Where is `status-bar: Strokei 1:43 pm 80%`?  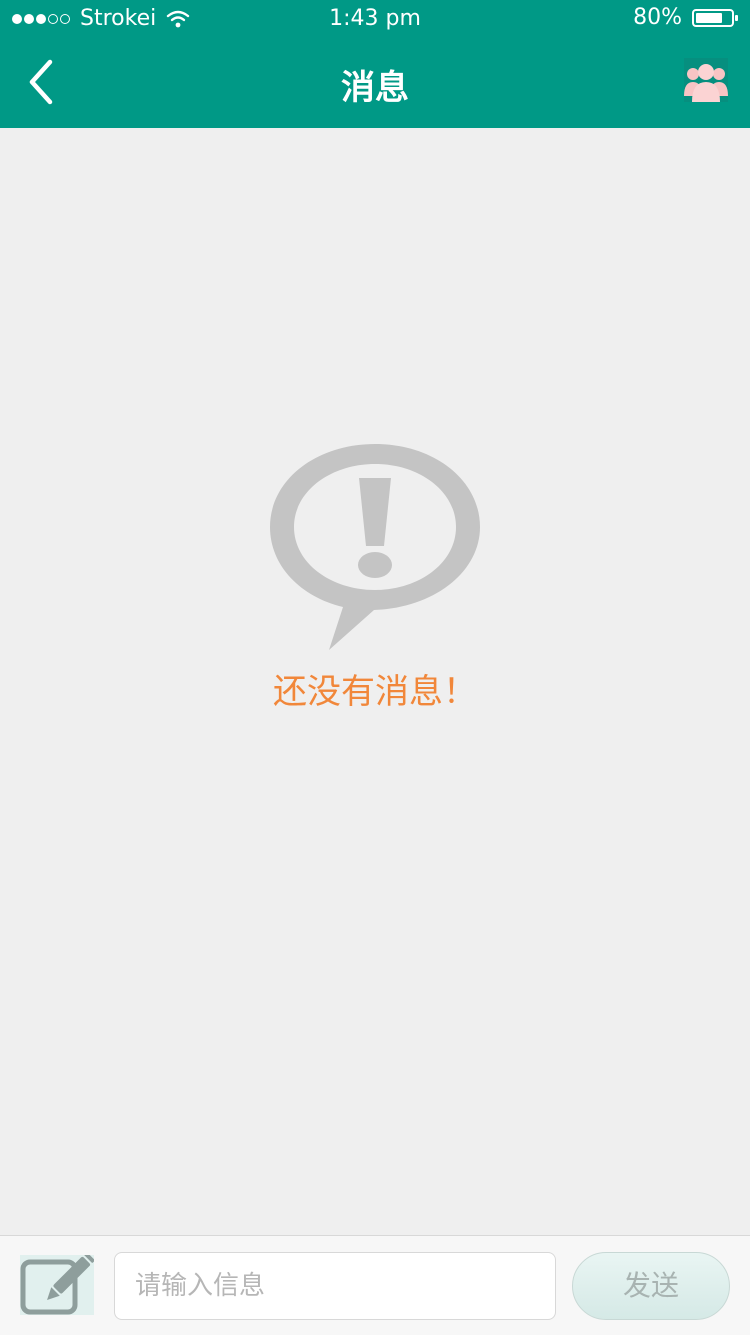 status-bar: Strokei 1:43 pm 80% is located at coordinates (375, 19).